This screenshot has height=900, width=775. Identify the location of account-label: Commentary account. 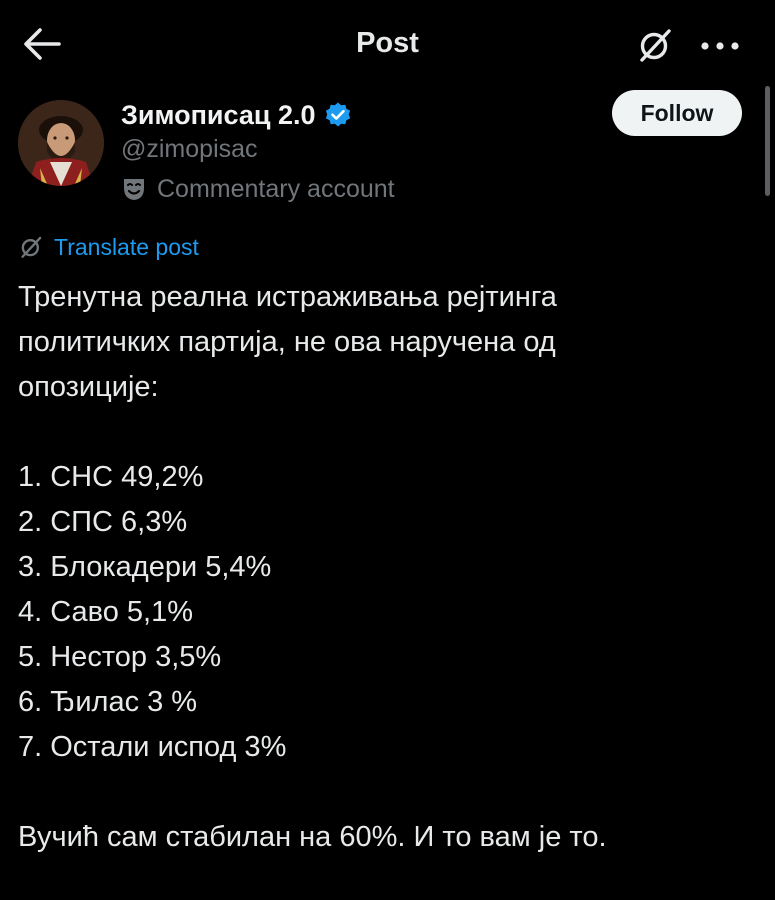
(258, 189).